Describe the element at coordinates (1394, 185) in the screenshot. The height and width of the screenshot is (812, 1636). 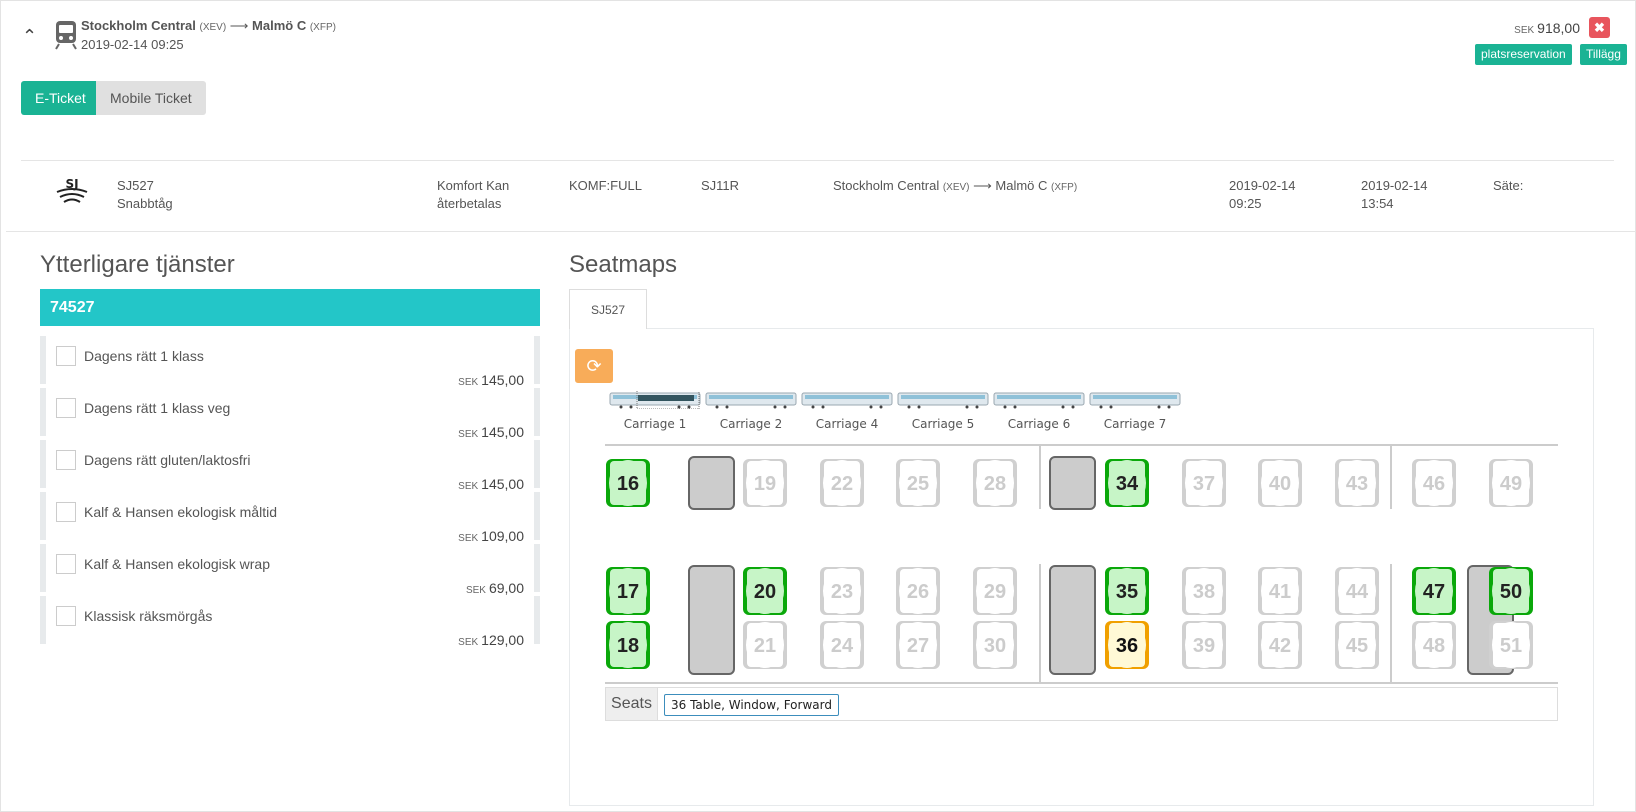
I see `arrival-date: 2019-02-14` at that location.